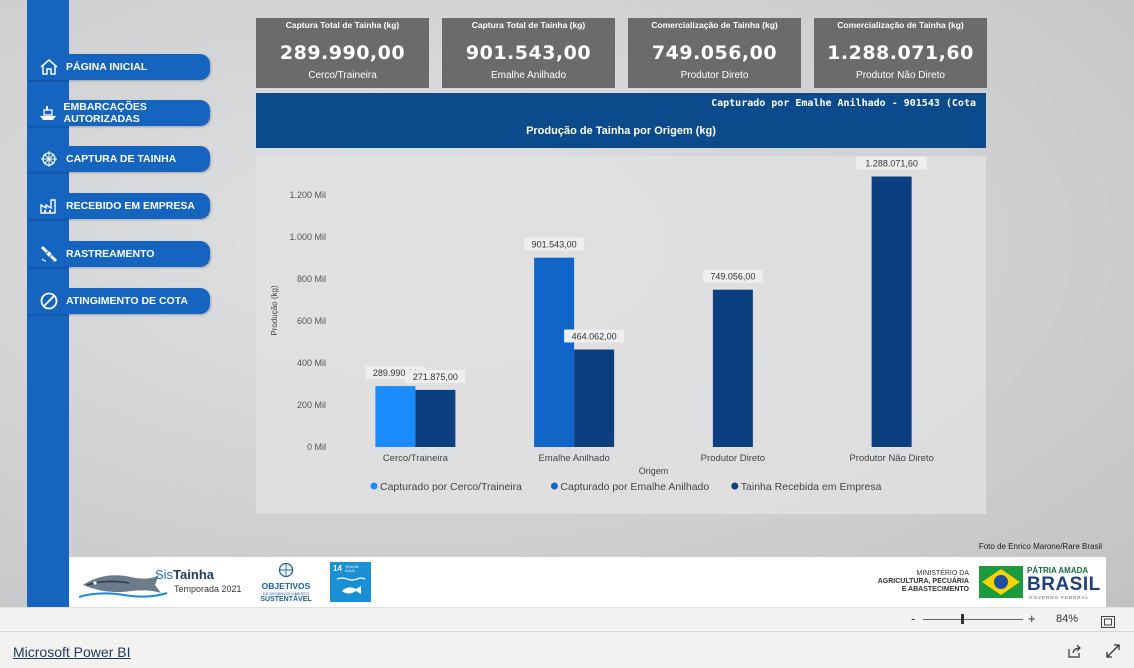 The image size is (1134, 668). I want to click on card-value: 289.990,00, so click(342, 53).